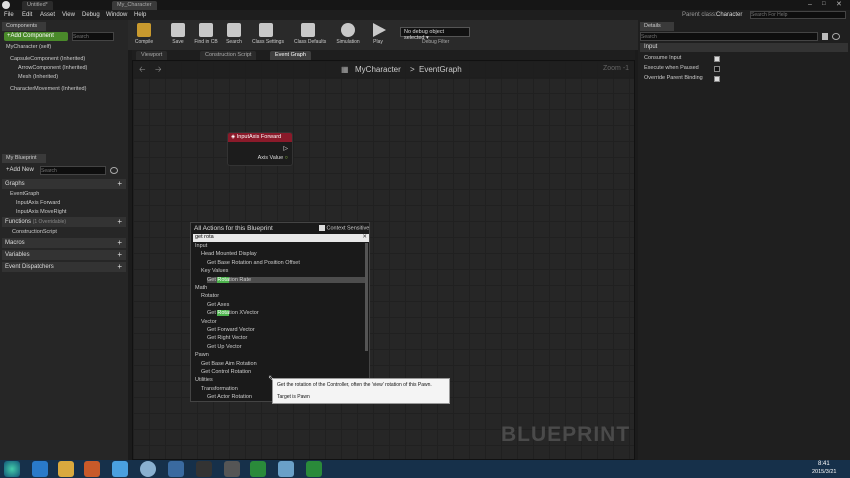 The width and height of the screenshot is (850, 478). I want to click on breadcrumb-leaf: EventGraph, so click(440, 69).